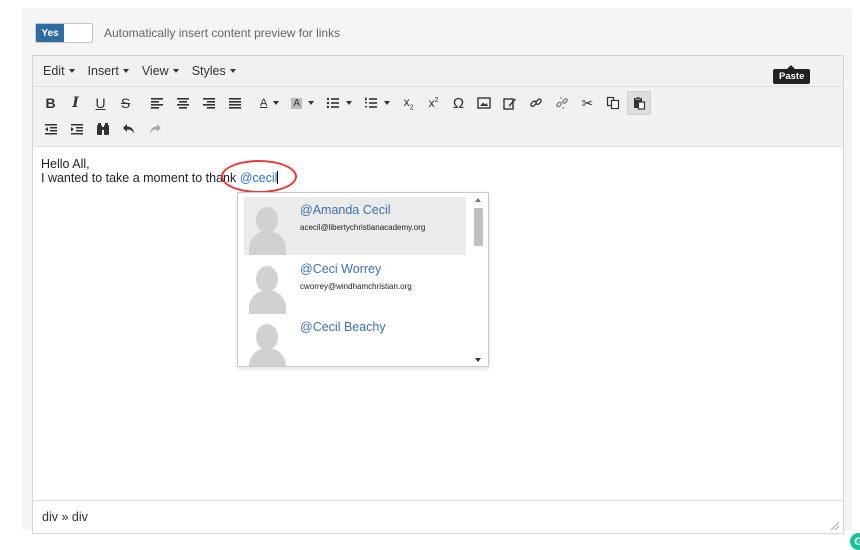 The image size is (860, 550). I want to click on superscript-icon: x2, so click(433, 103).